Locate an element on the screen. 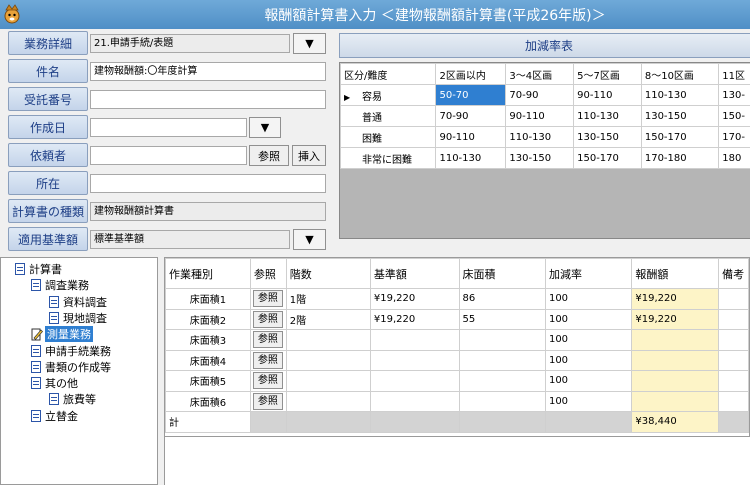 Image resolution: width=750 pixels, height=485 pixels. rate-row-name: 非常に困難 is located at coordinates (387, 160).